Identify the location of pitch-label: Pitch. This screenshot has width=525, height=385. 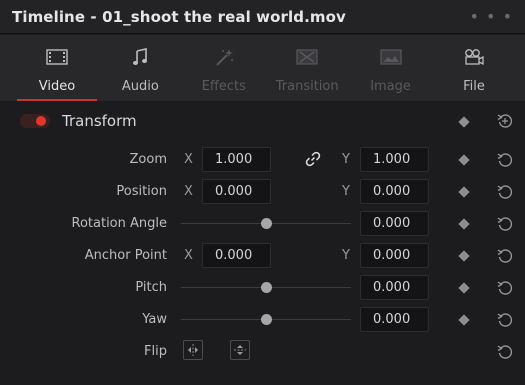
(151, 287).